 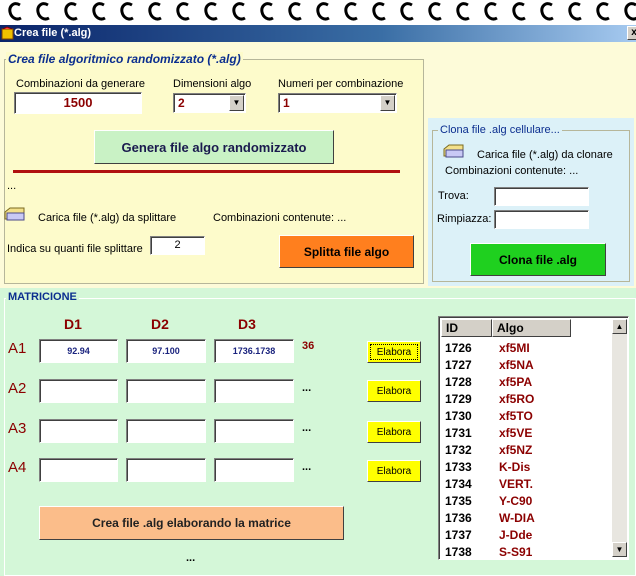 What do you see at coordinates (458, 535) in the screenshot?
I see `list-item-id: 1737` at bounding box center [458, 535].